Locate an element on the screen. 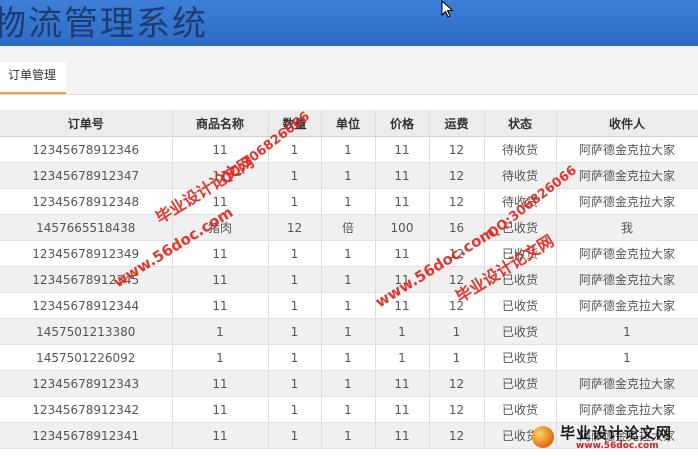 Image resolution: width=698 pixels, height=456 pixels. mouse-cursor-icon is located at coordinates (447, 9).